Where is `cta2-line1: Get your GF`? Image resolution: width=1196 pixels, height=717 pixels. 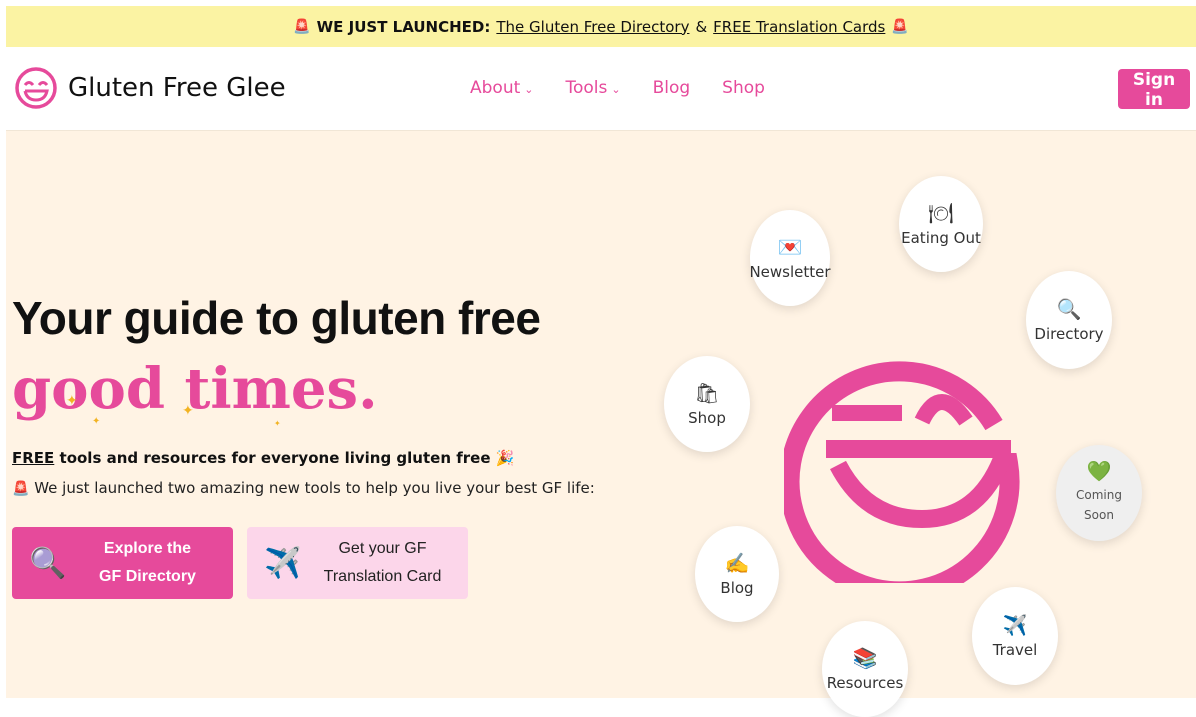
cta2-line1: Get your GF is located at coordinates (382, 548).